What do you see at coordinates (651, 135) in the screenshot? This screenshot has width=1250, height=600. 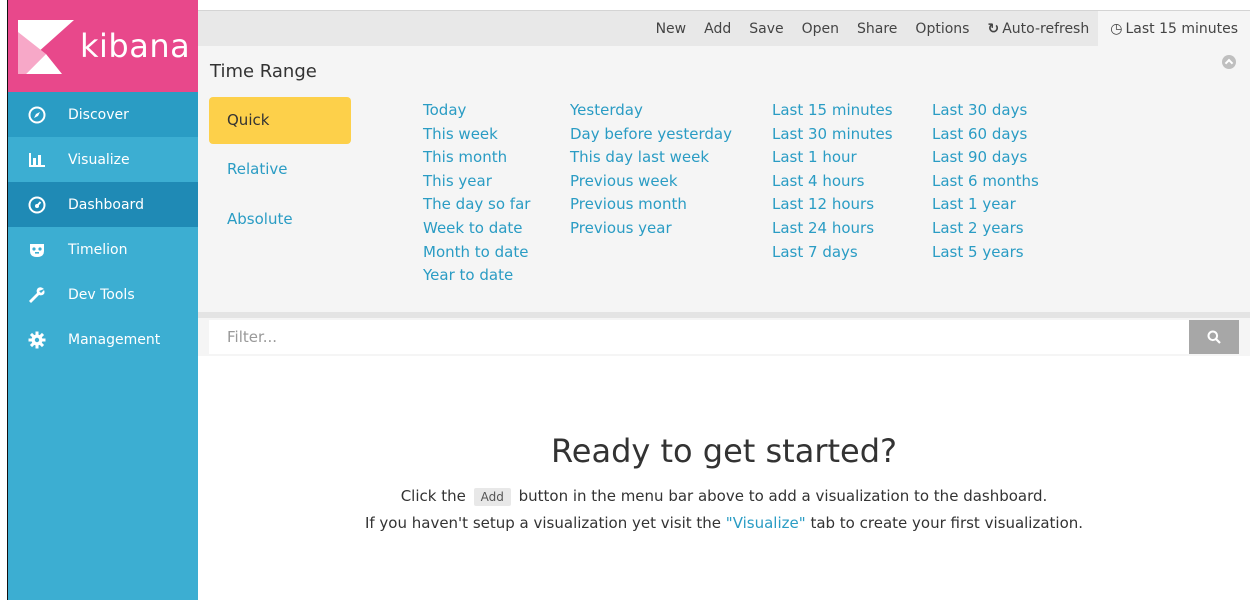 I see `quick-option: Day before yesterday` at bounding box center [651, 135].